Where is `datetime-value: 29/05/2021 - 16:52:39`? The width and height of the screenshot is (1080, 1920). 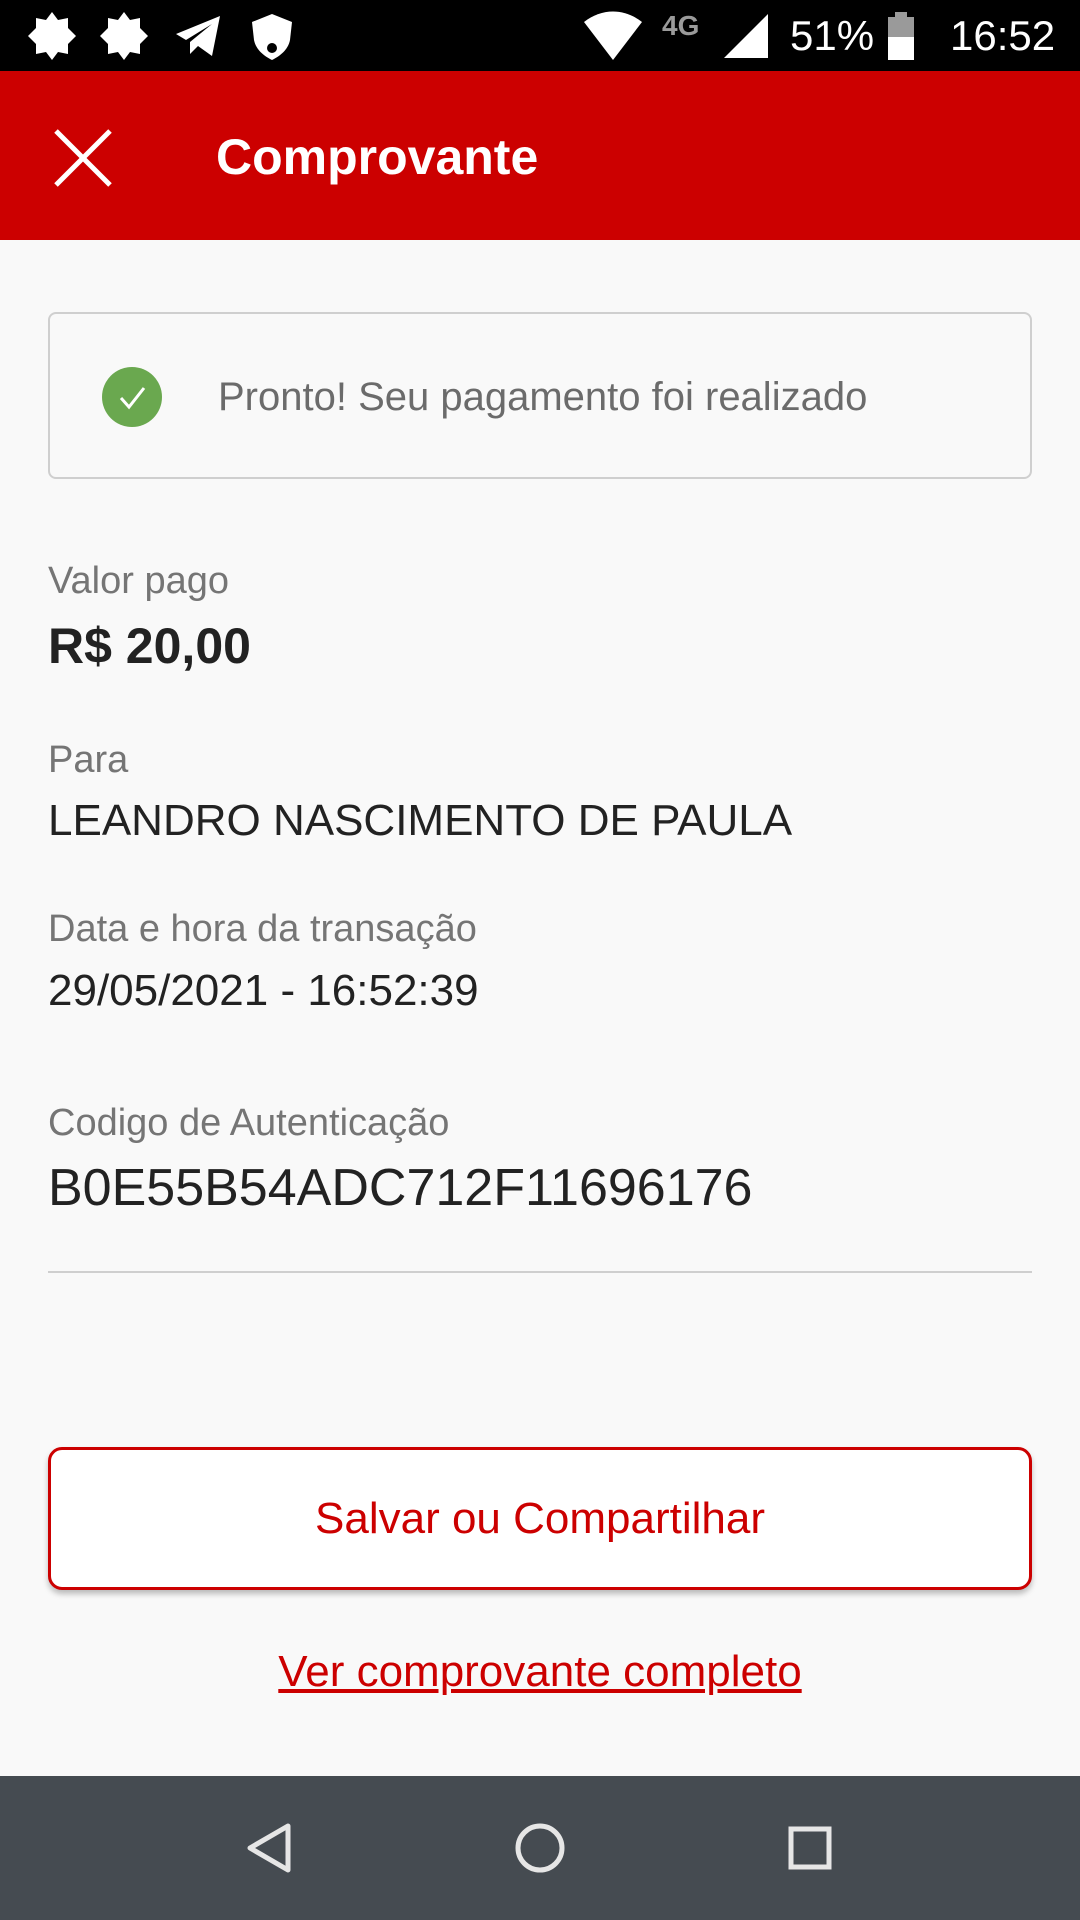 datetime-value: 29/05/2021 - 16:52:39 is located at coordinates (263, 990).